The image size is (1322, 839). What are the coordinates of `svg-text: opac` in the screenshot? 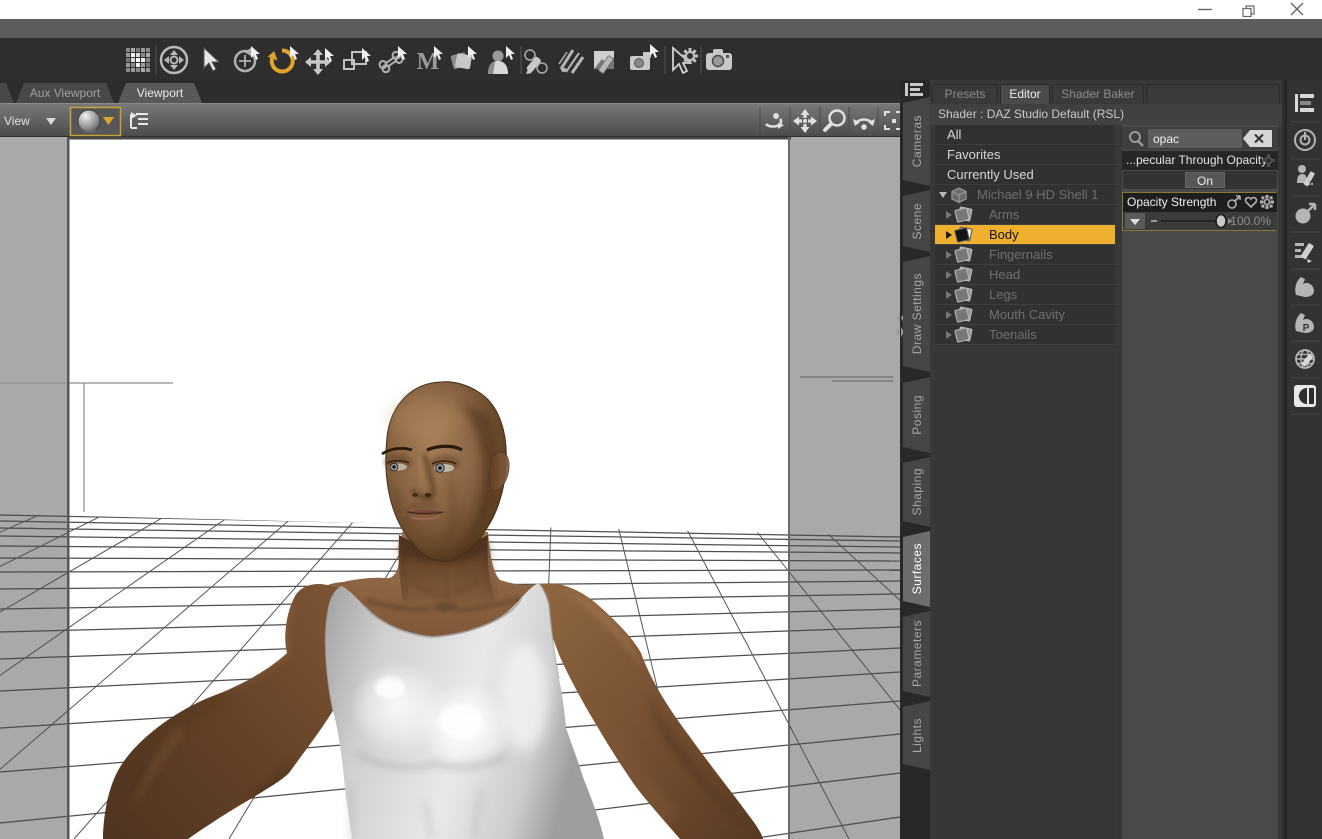 It's located at (1166, 139).